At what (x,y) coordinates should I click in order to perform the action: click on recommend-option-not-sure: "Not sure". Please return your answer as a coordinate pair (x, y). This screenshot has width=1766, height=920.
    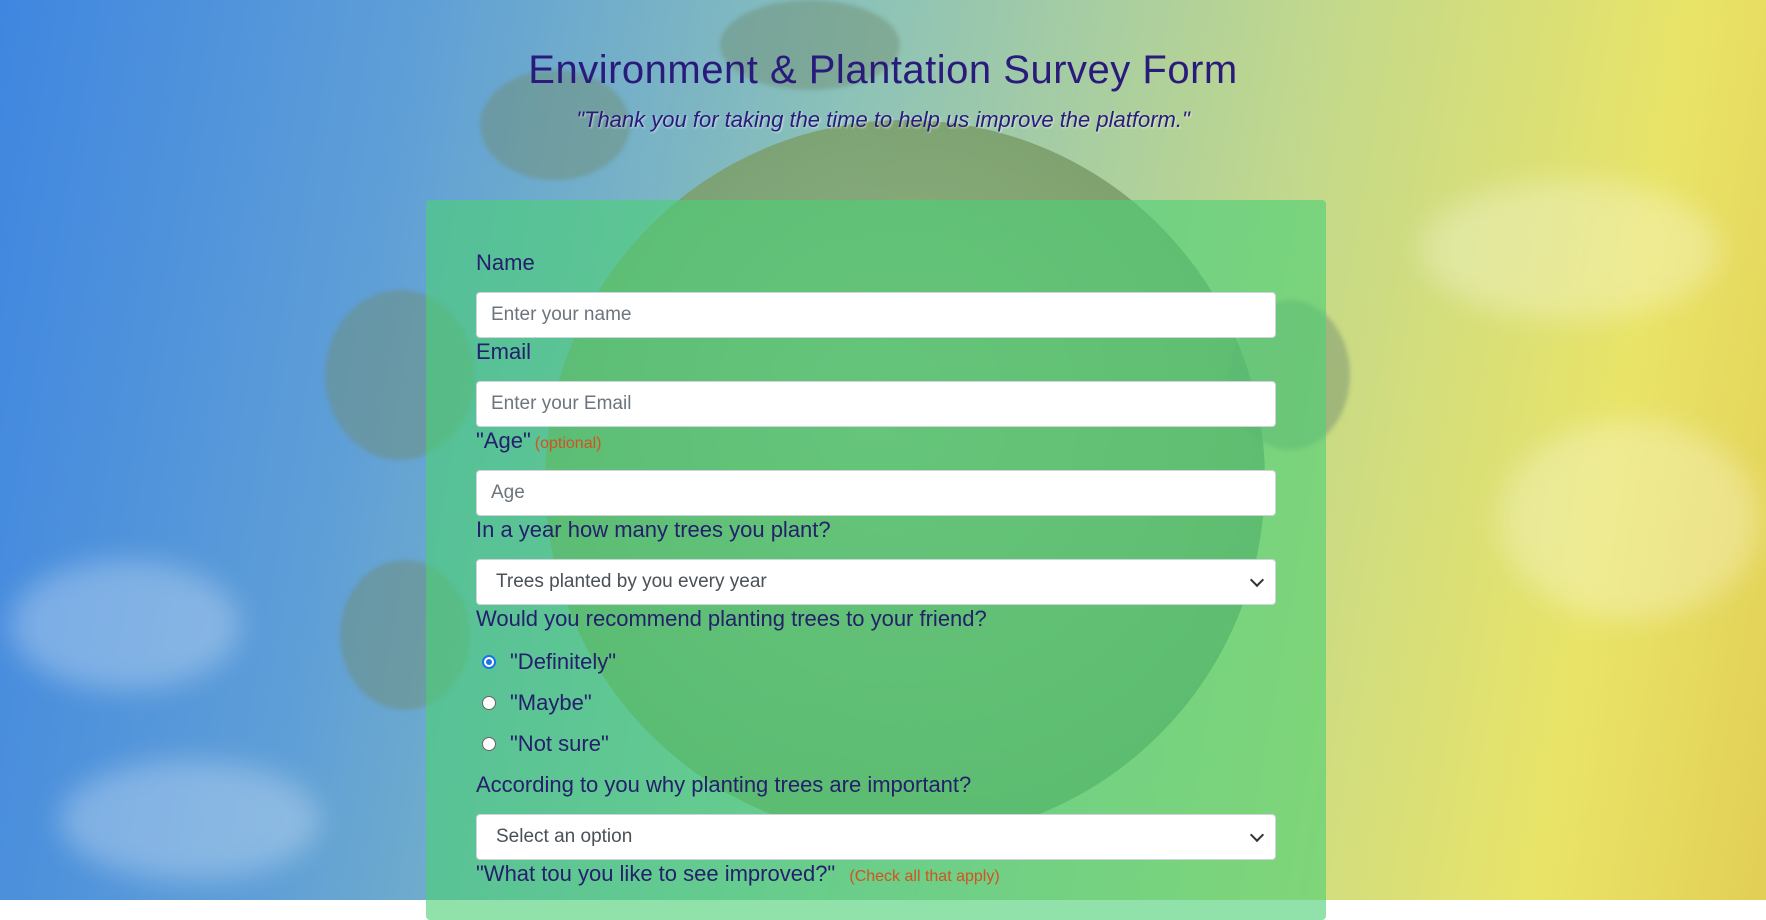
    Looking at the image, I should click on (542, 744).